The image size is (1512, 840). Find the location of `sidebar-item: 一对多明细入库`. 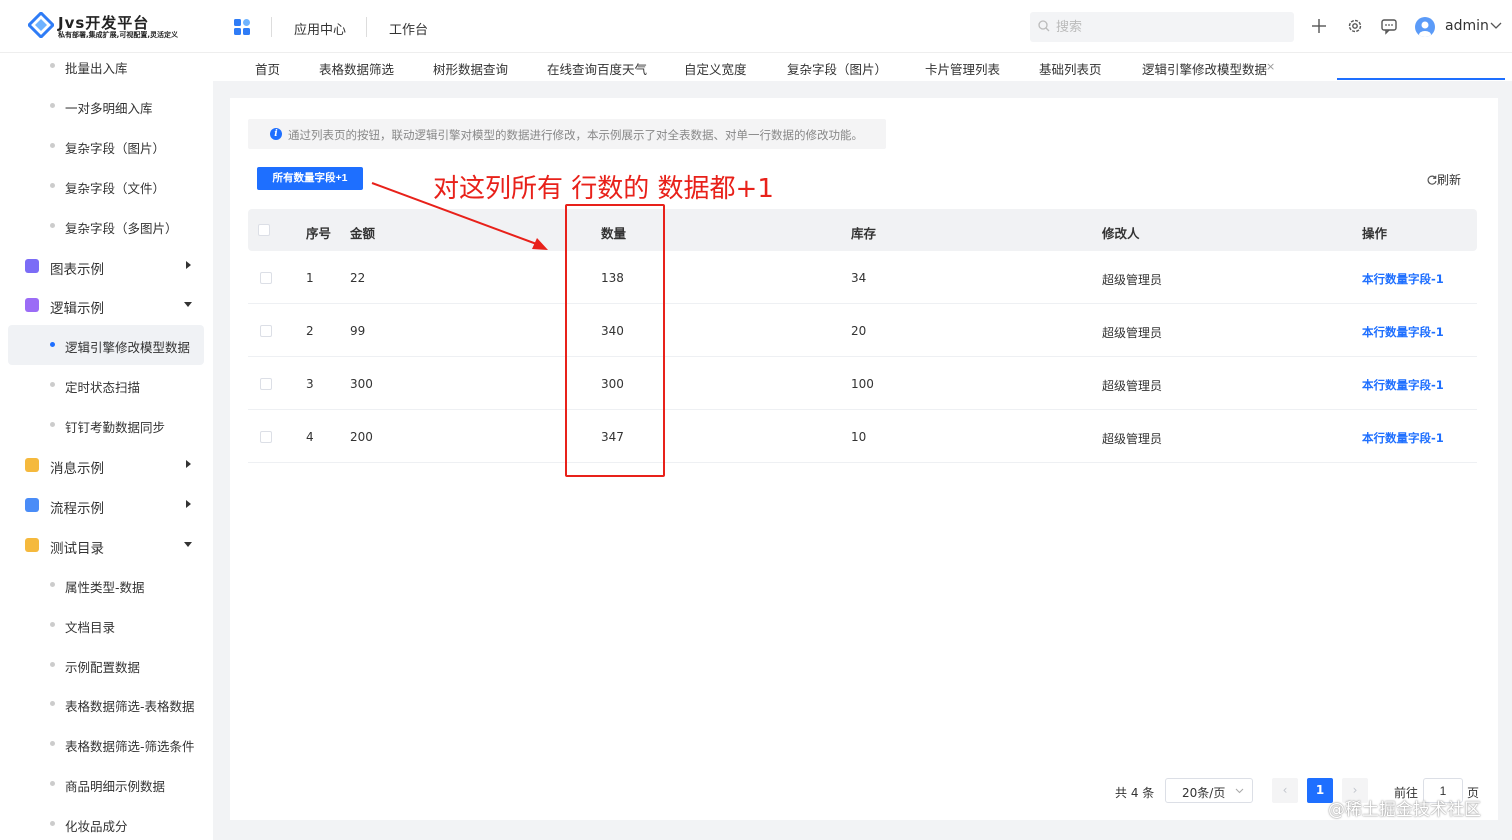

sidebar-item: 一对多明细入库 is located at coordinates (106, 106).